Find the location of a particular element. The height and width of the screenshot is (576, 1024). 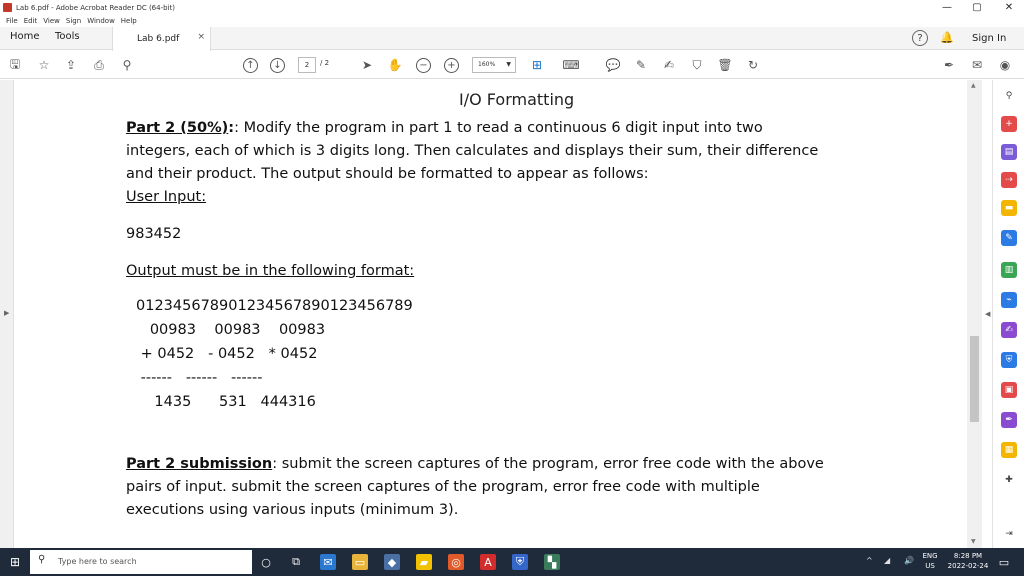

dashes-row: ------ ------ ------ is located at coordinates (199, 378).